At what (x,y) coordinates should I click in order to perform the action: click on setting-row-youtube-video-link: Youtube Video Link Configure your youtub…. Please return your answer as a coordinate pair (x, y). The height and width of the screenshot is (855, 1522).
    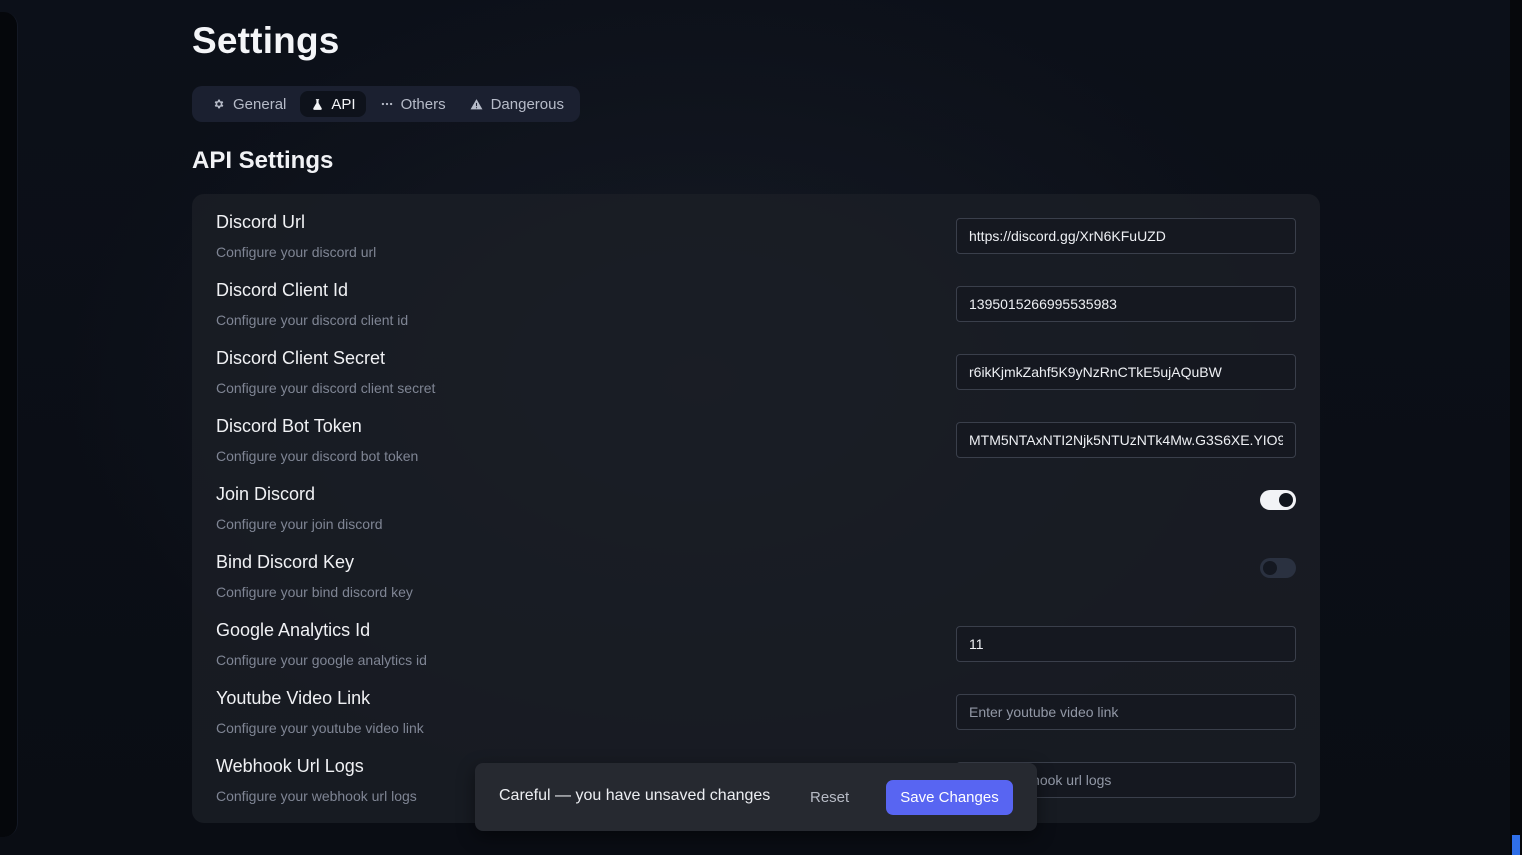
    Looking at the image, I should click on (756, 704).